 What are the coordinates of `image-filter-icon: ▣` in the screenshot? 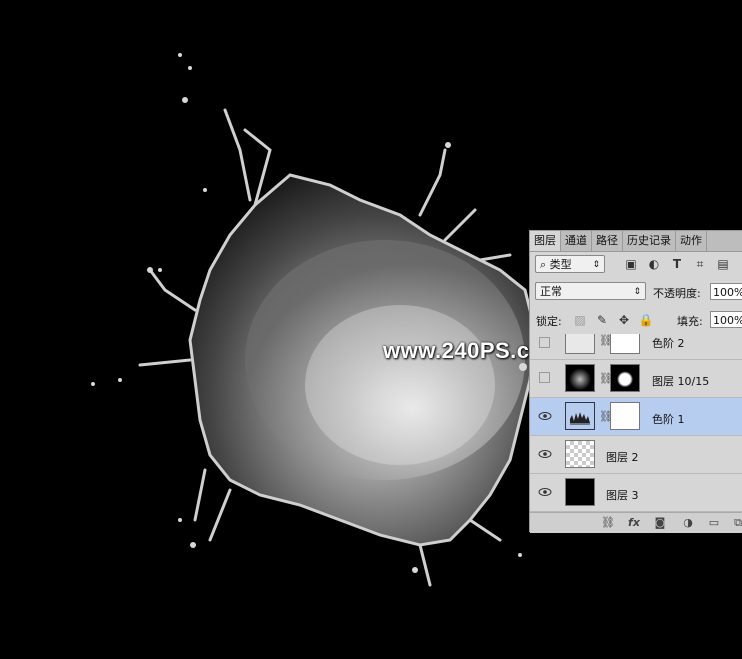 It's located at (631, 264).